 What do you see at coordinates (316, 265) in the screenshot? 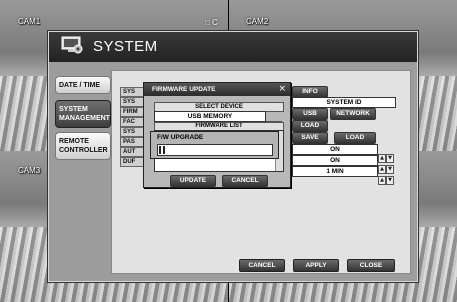
I see `apply-button: APPLY` at bounding box center [316, 265].